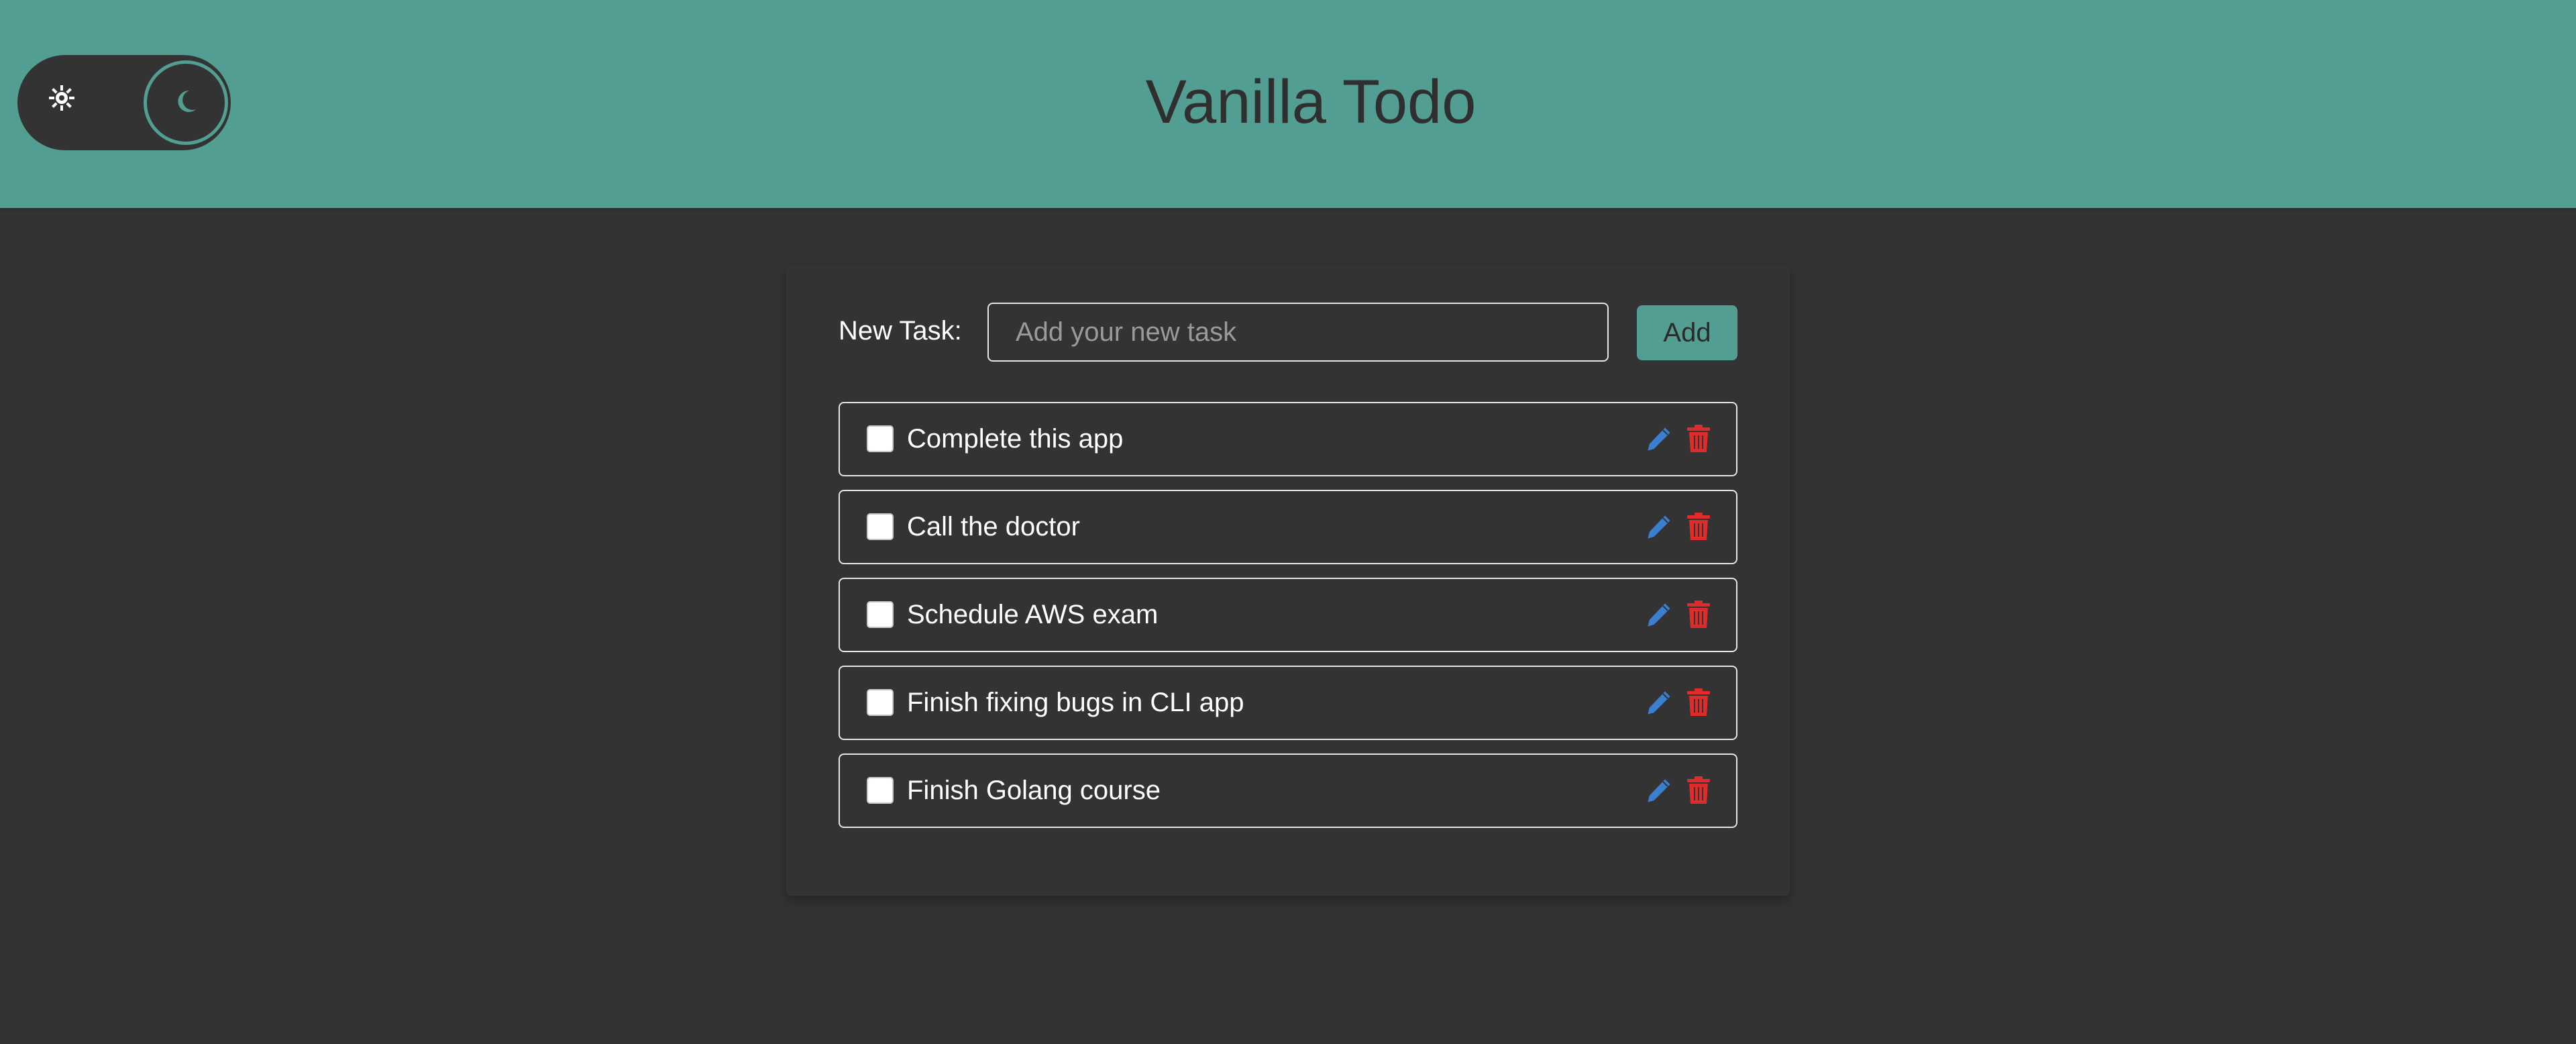 The width and height of the screenshot is (2576, 1044). I want to click on task-text: Finish fixing bugs in CLI app, so click(1075, 702).